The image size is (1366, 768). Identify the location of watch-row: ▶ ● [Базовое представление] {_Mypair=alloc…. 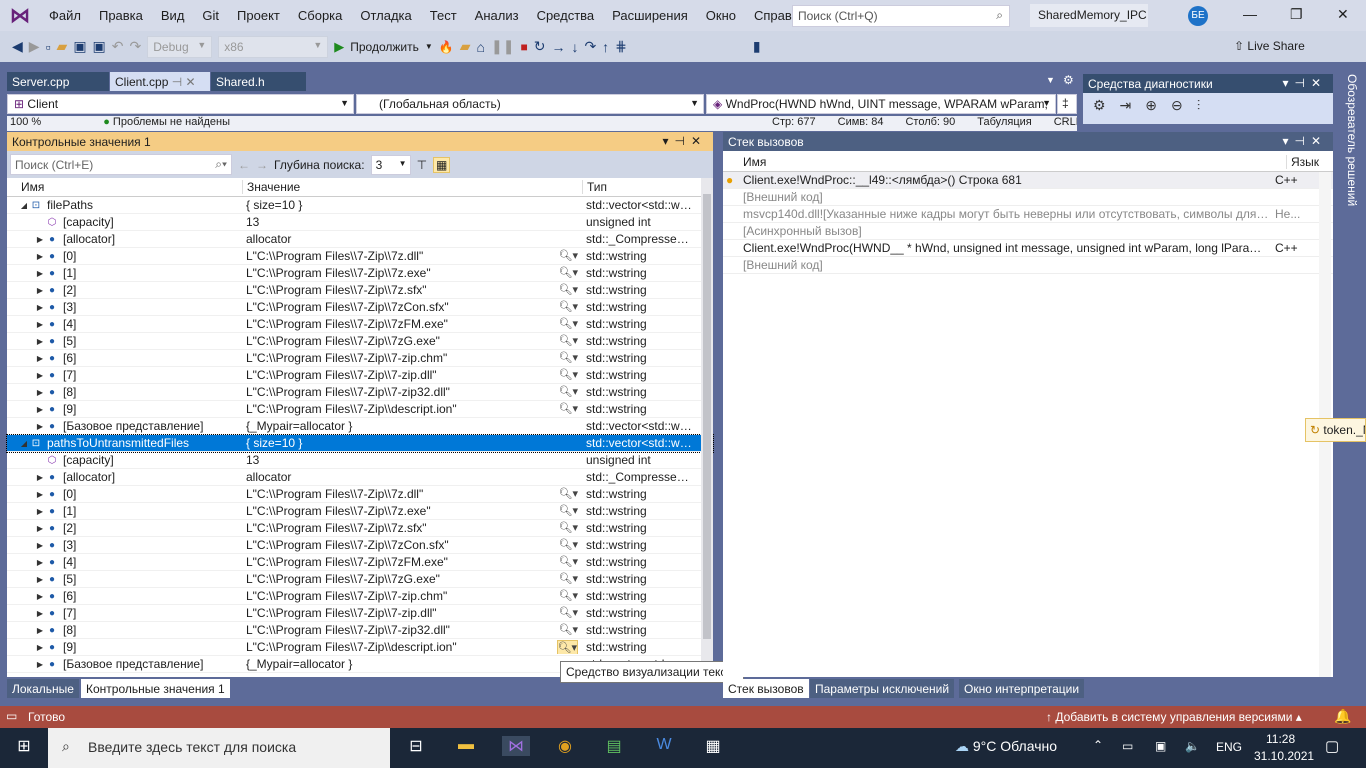
(360, 426).